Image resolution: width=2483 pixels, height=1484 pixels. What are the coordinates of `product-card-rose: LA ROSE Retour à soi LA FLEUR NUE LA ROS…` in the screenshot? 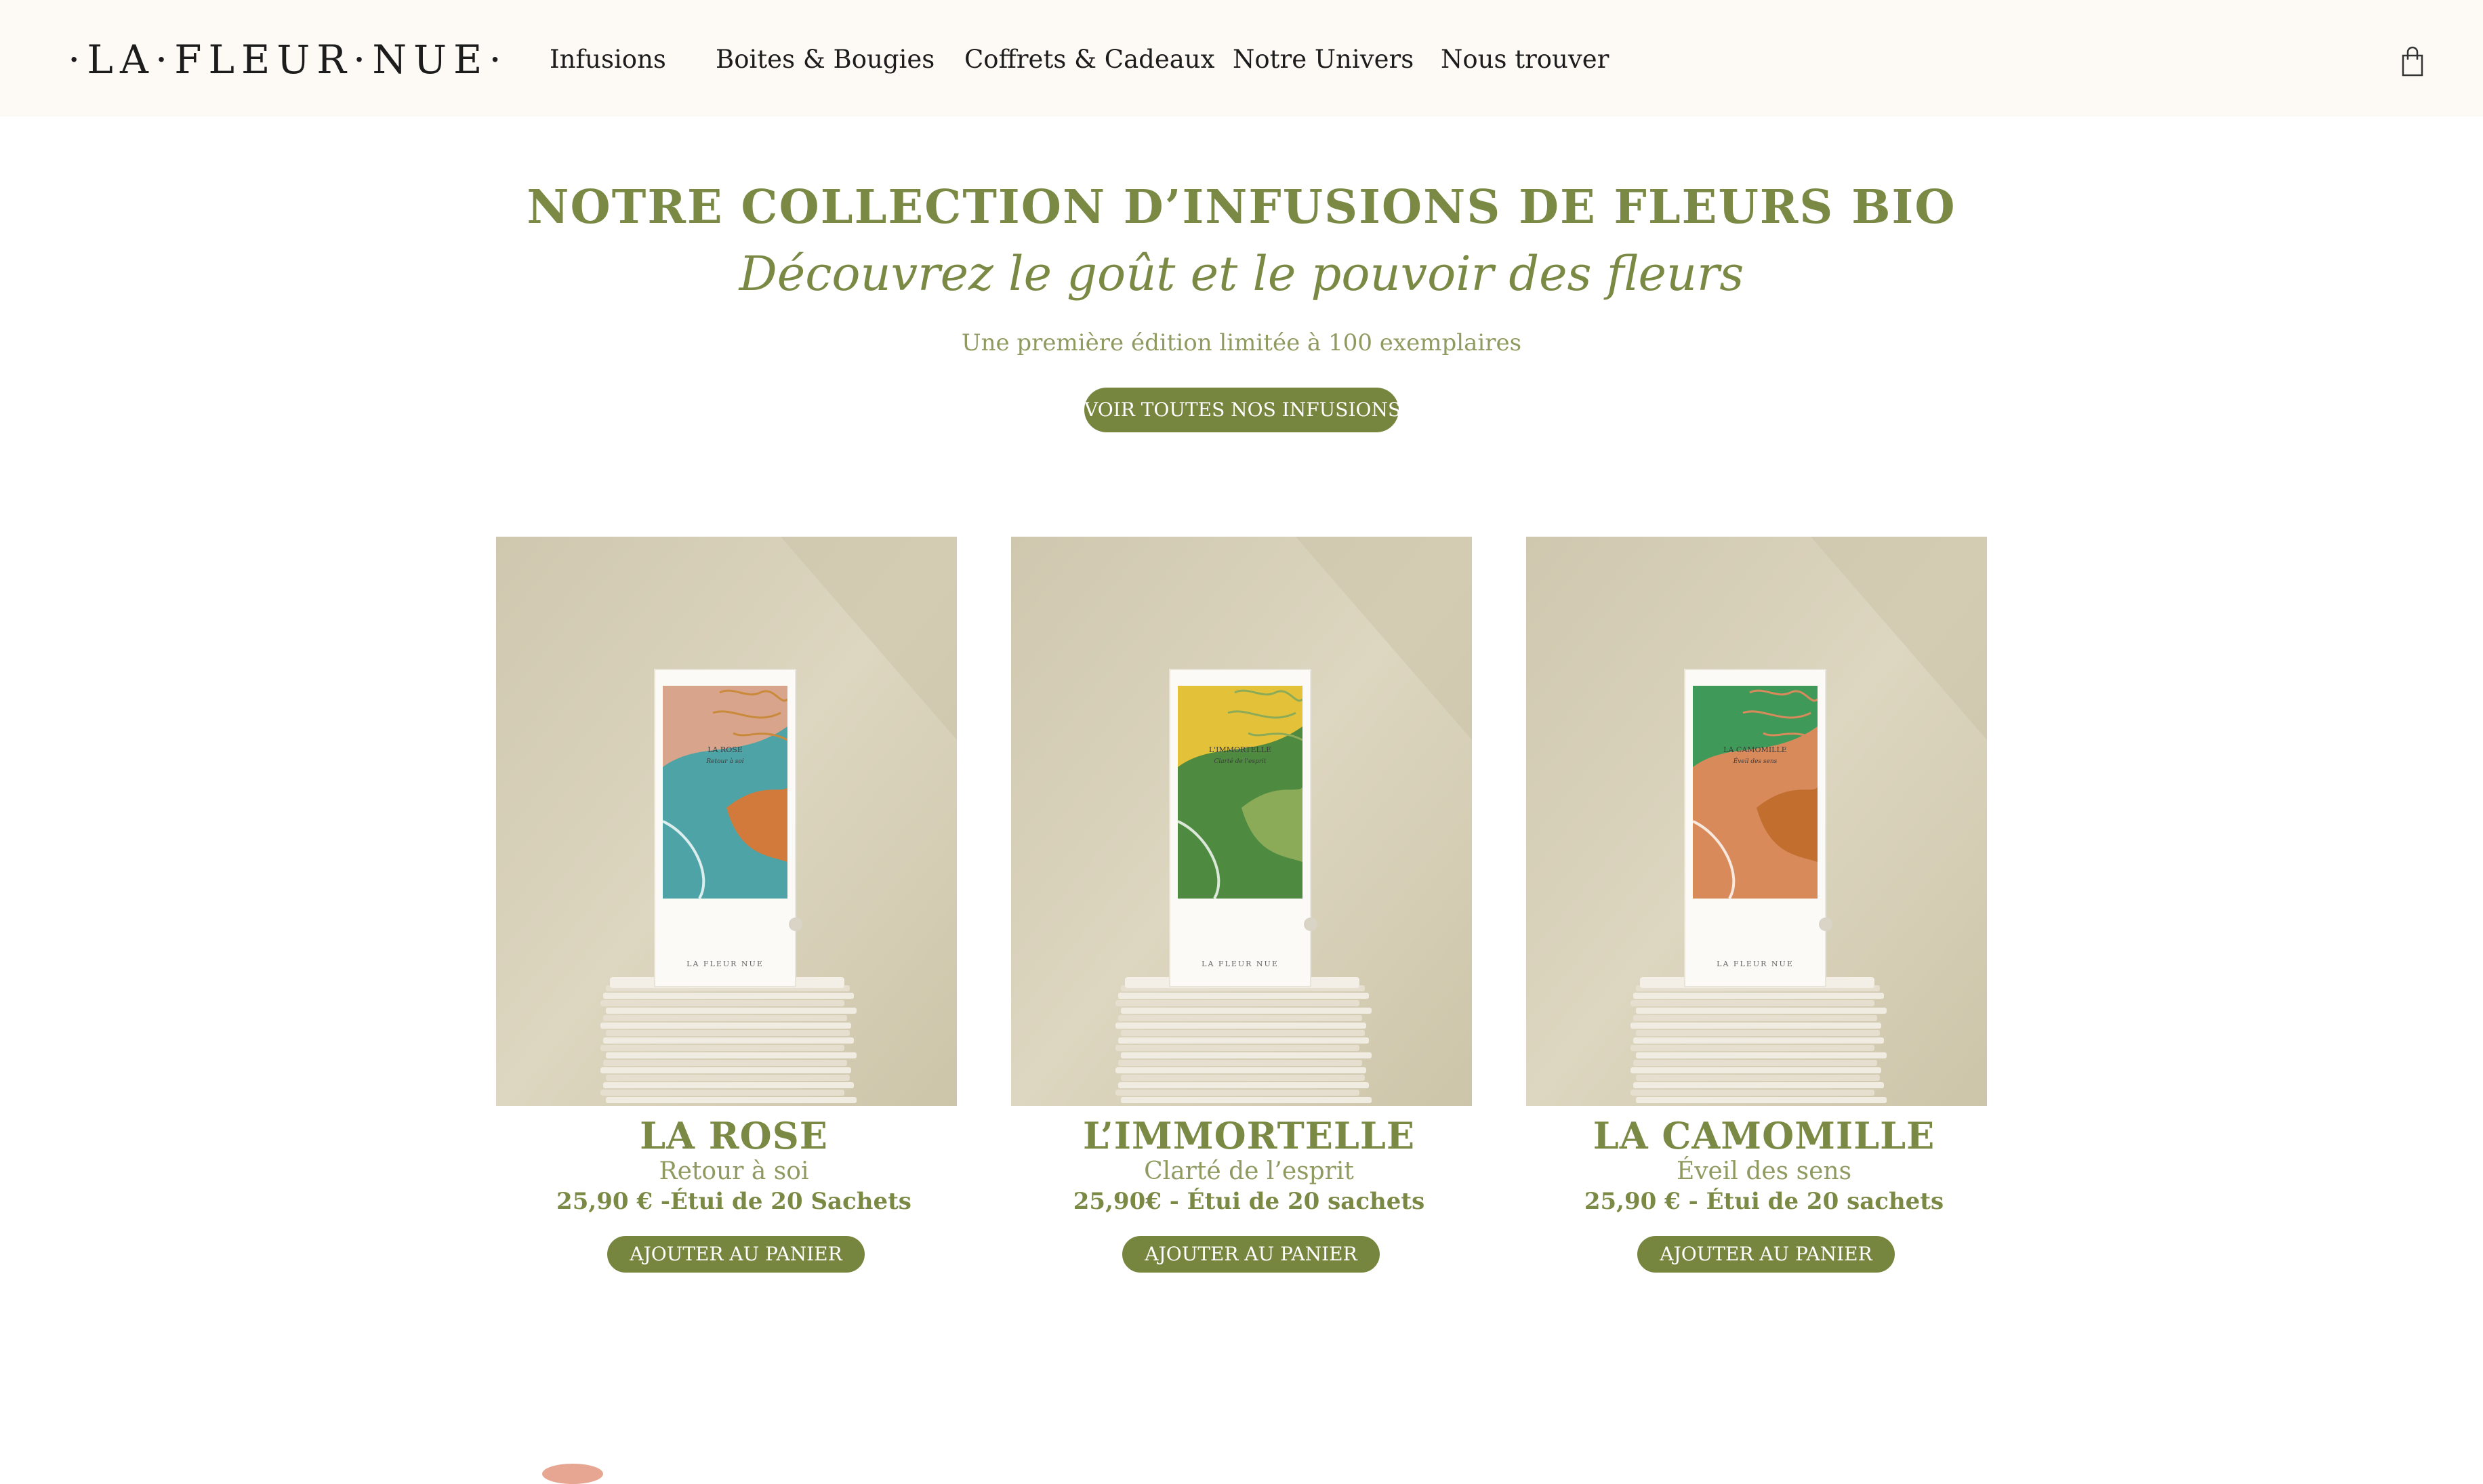 It's located at (726, 909).